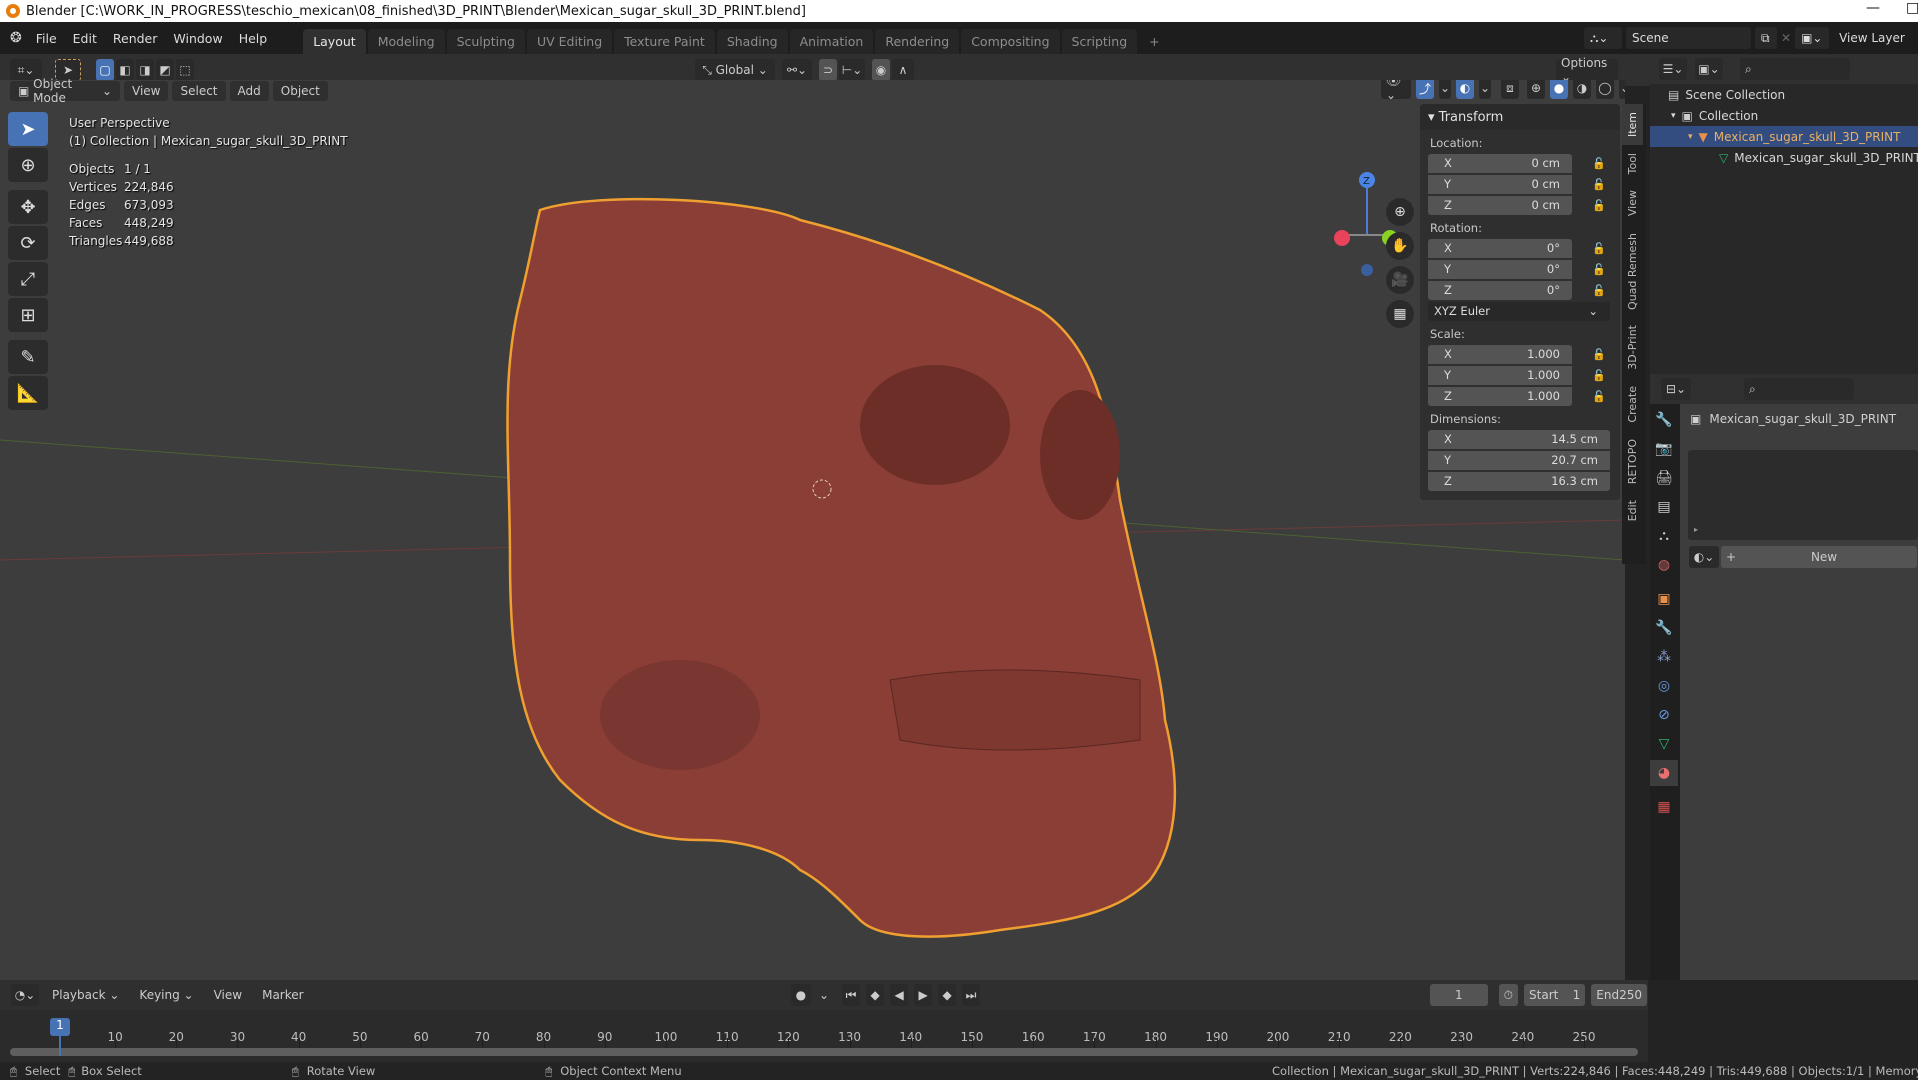 This screenshot has width=1918, height=1080. What do you see at coordinates (1500, 396) in the screenshot?
I see `scale-z-field: Z 1.000` at bounding box center [1500, 396].